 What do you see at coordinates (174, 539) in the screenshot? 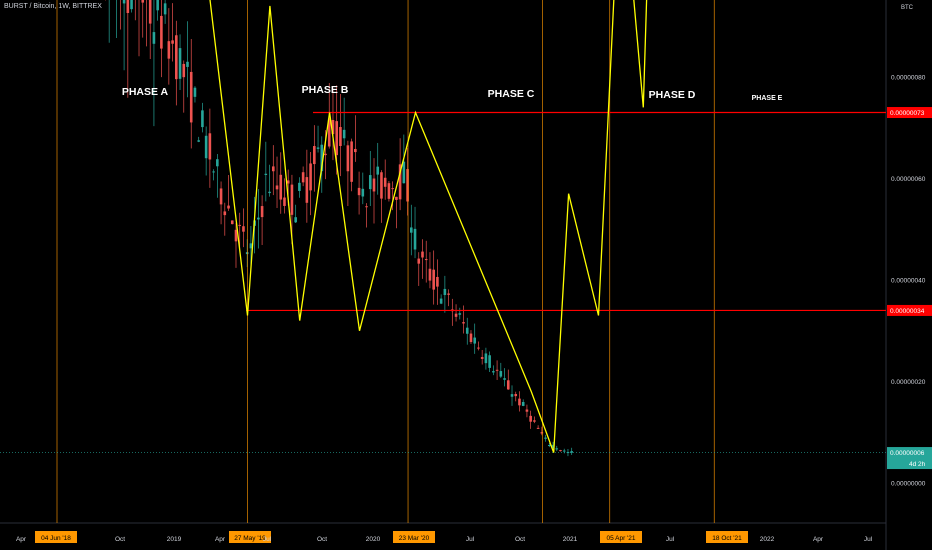
I see `x-tick-label: 2019` at bounding box center [174, 539].